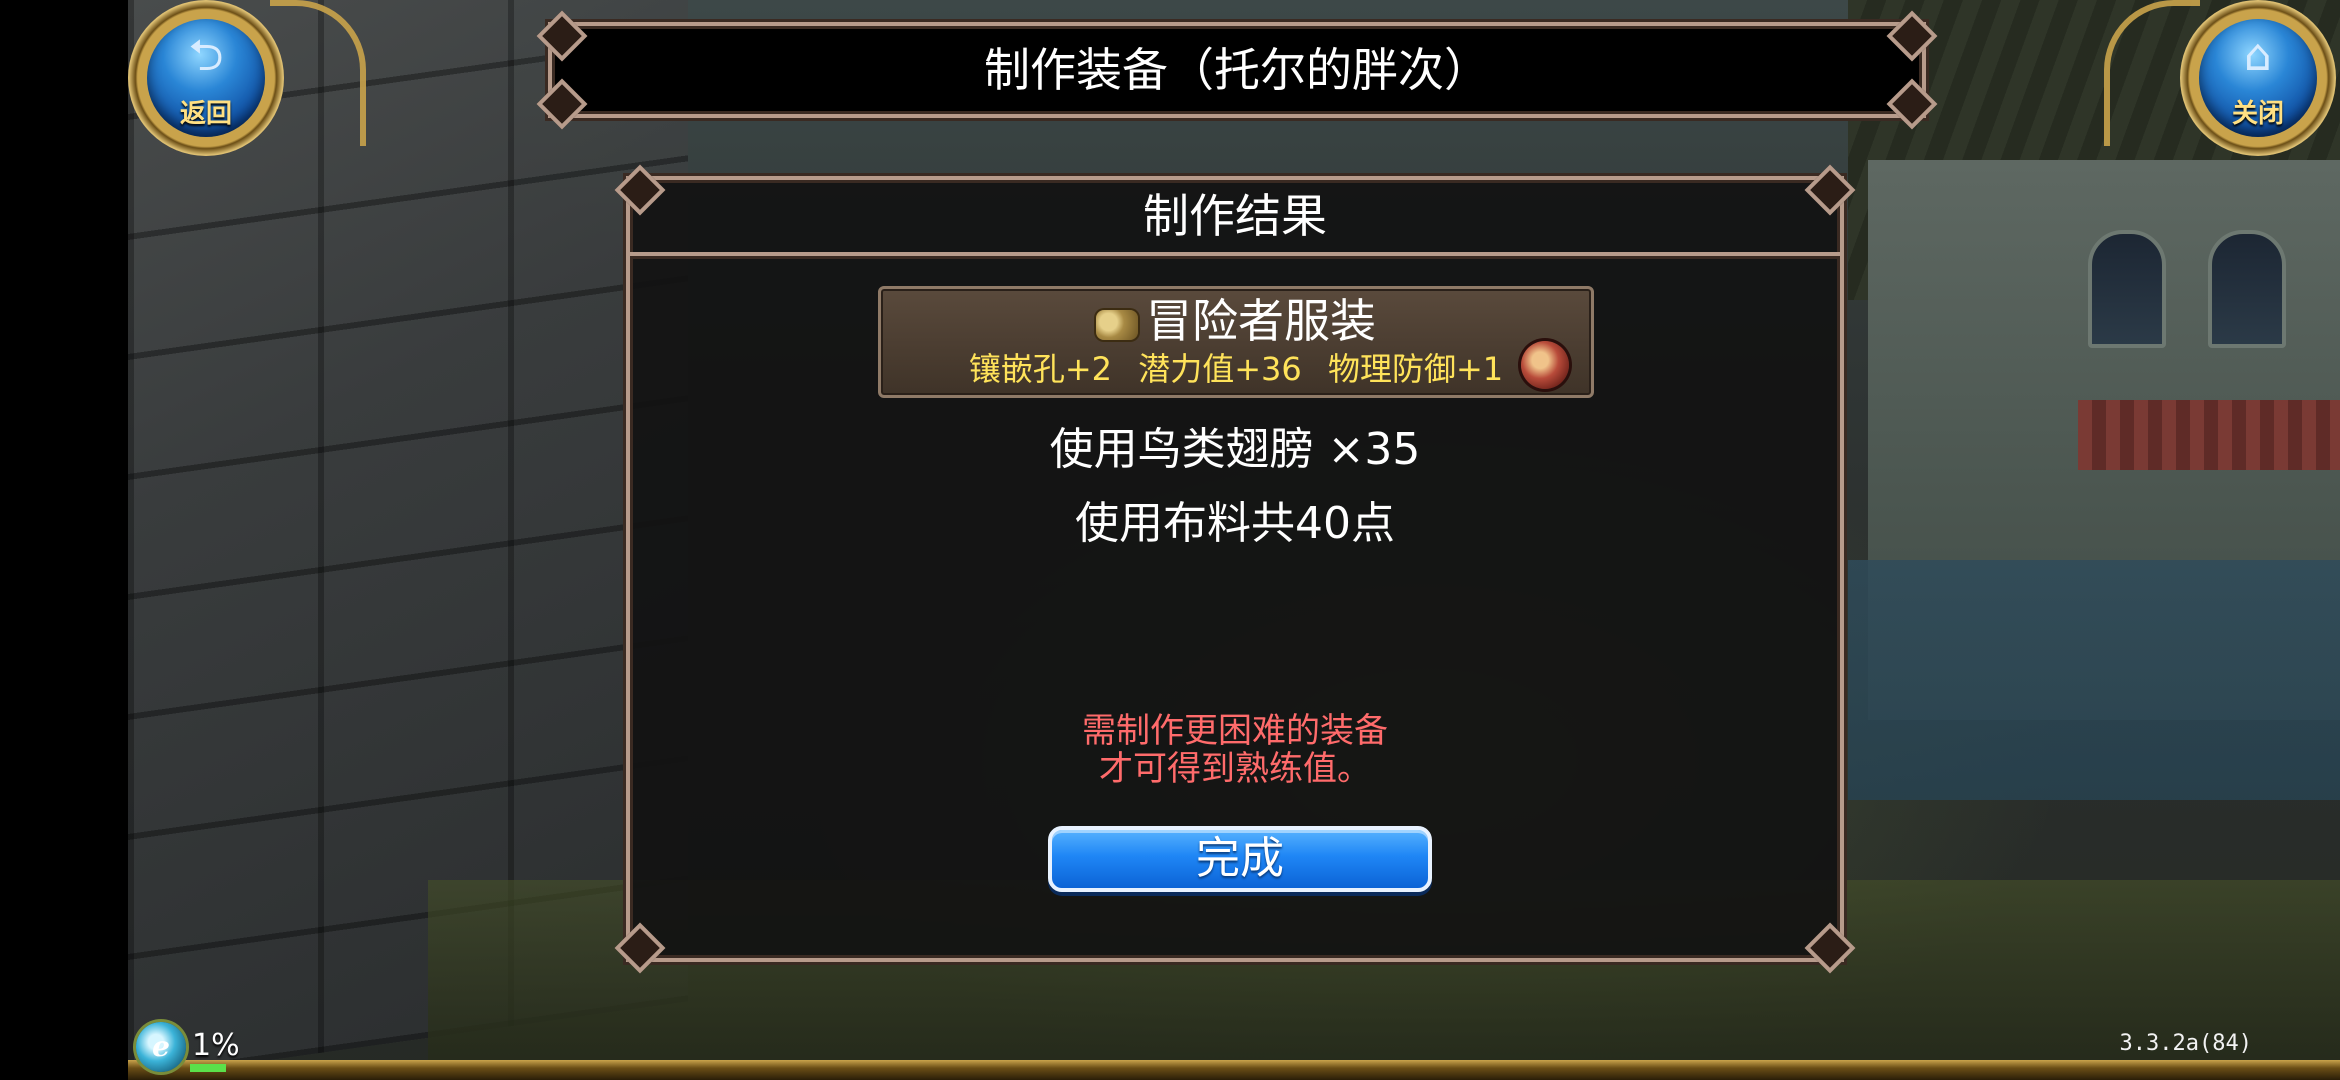  What do you see at coordinates (1117, 324) in the screenshot?
I see `adventurer-outfit-icon` at bounding box center [1117, 324].